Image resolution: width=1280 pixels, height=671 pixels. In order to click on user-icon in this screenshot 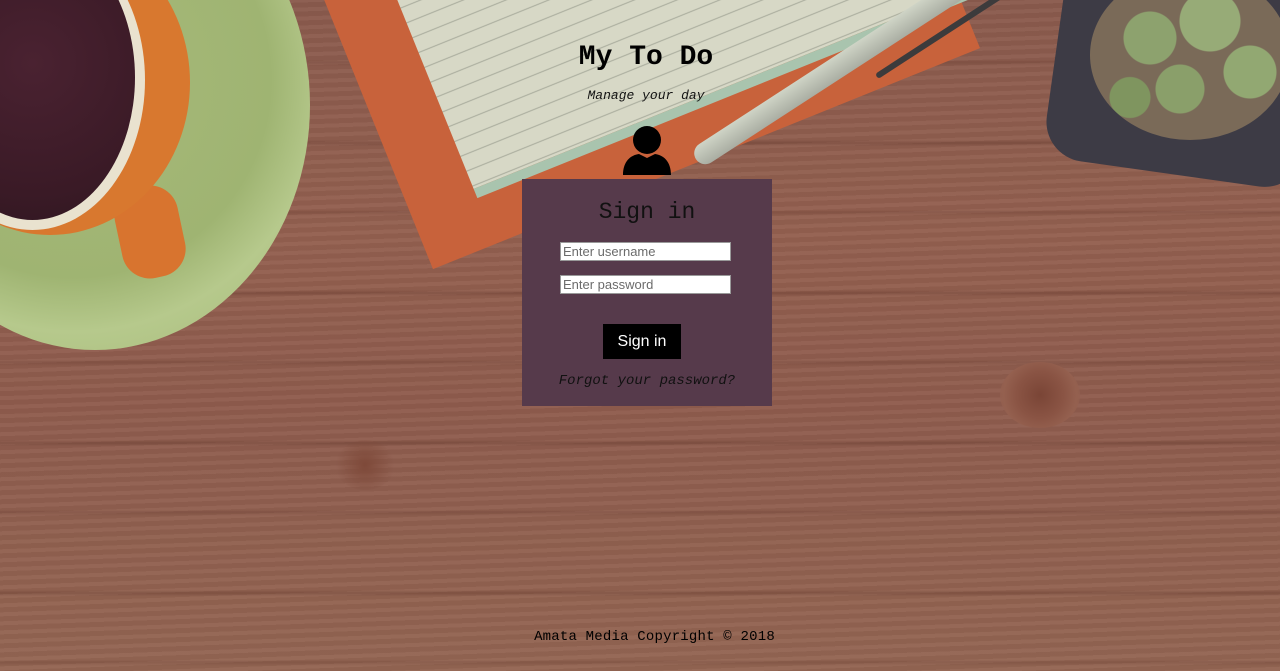, I will do `click(647, 150)`.